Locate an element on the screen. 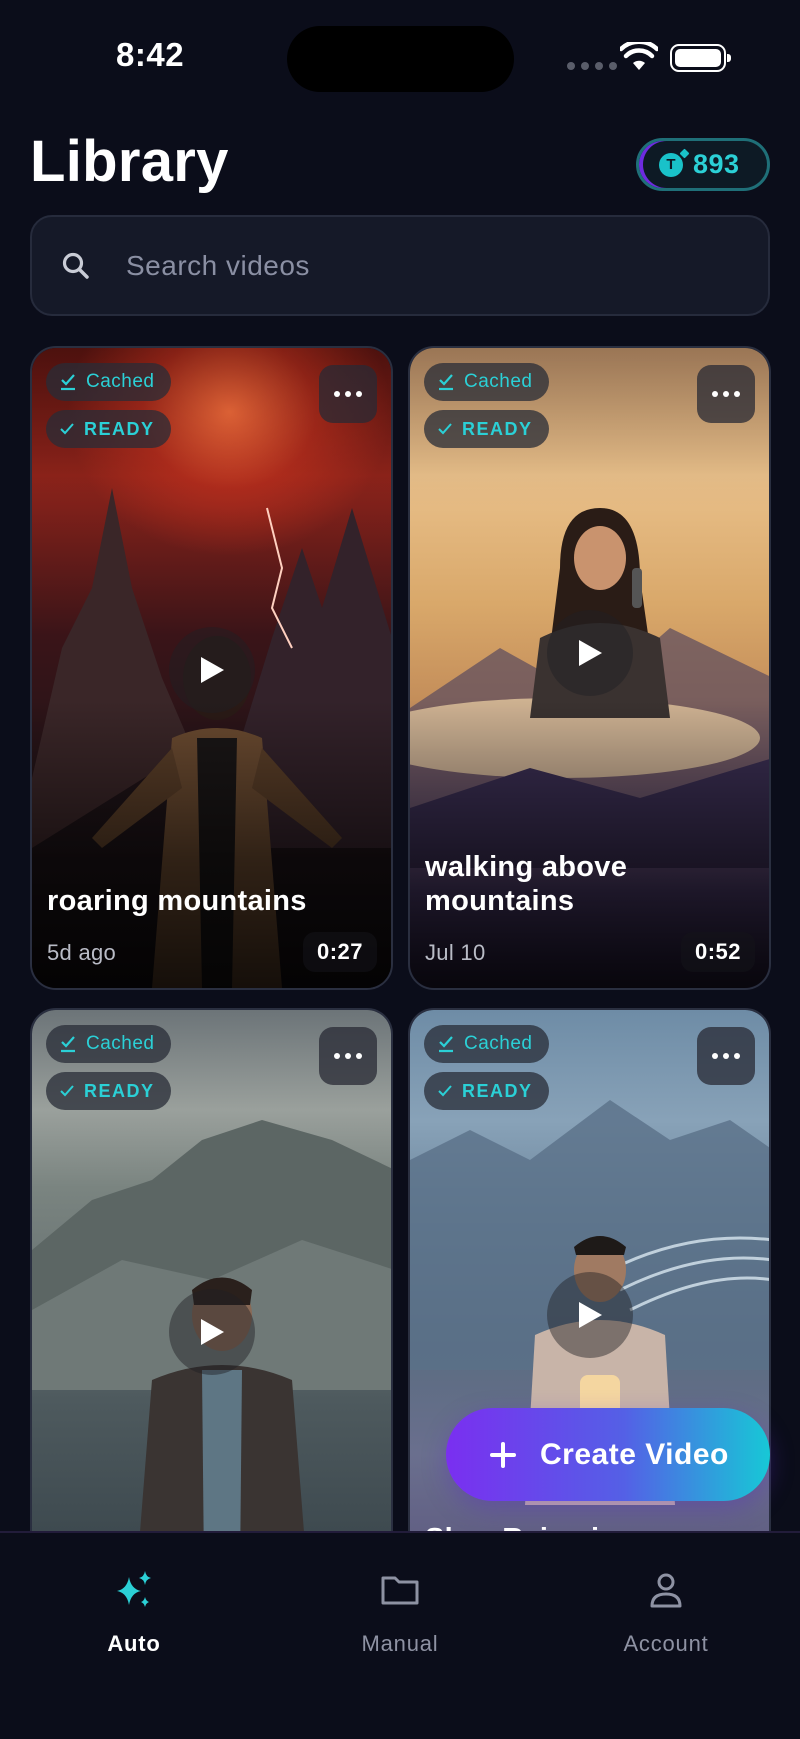  video-card: Cached READY is located at coordinates (211, 1288).